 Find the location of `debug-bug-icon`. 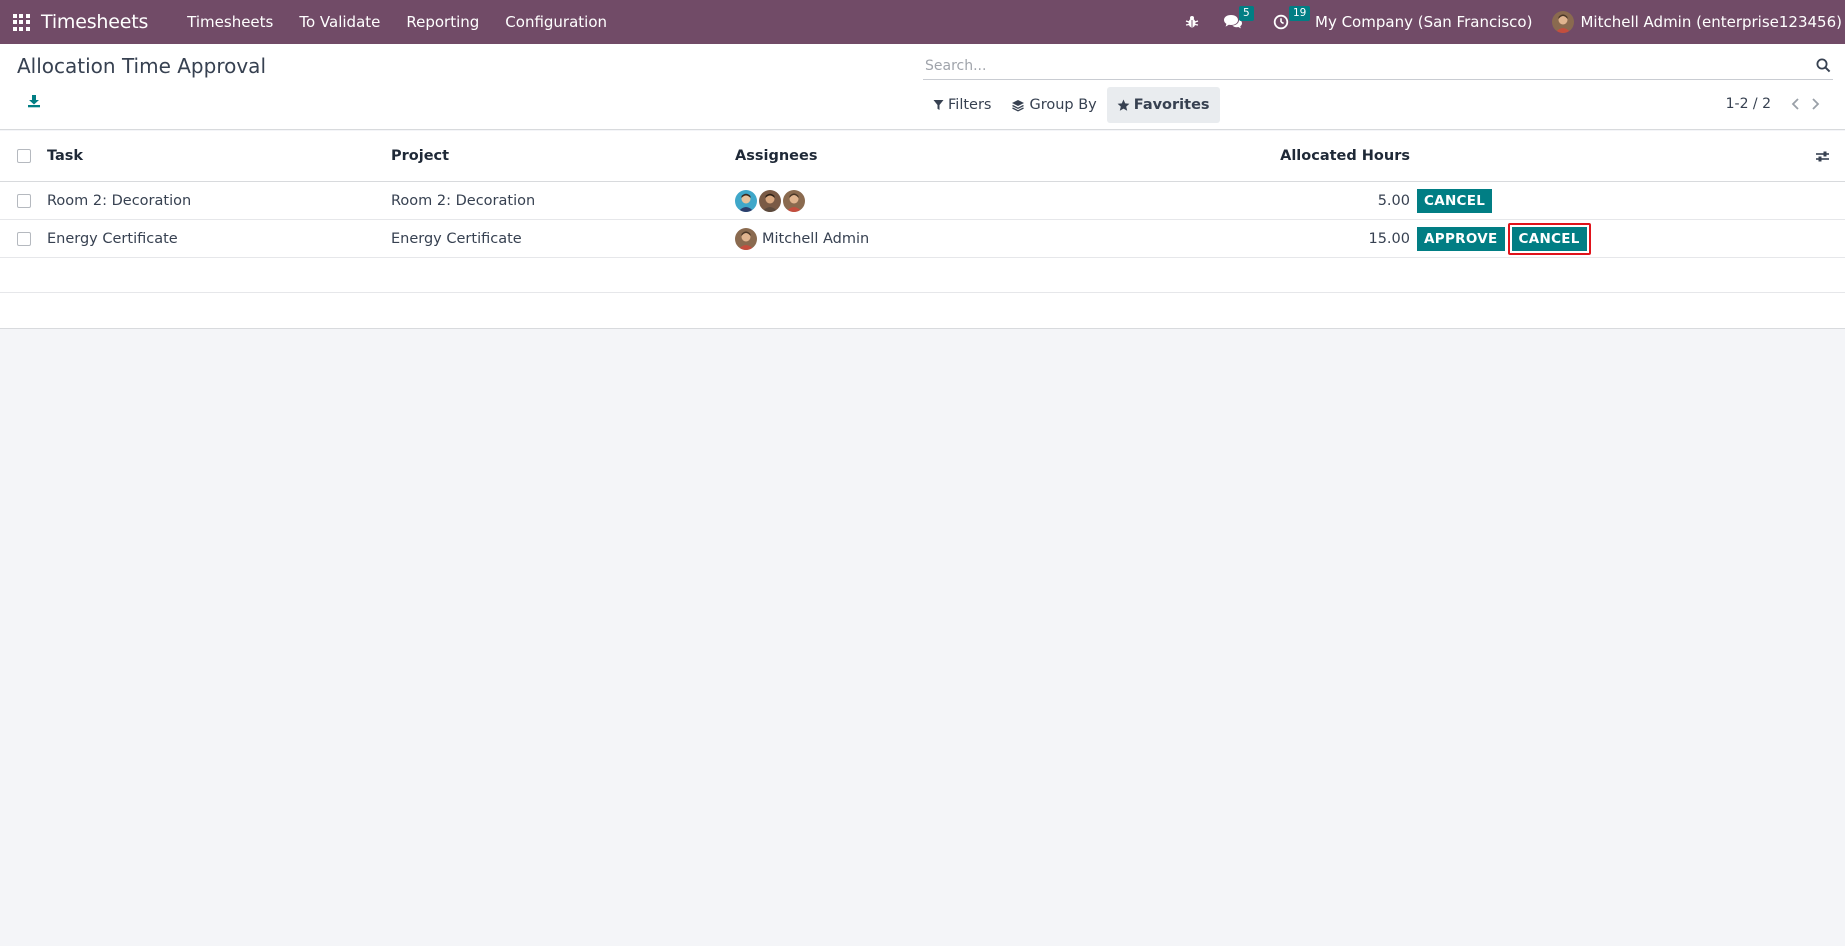

debug-bug-icon is located at coordinates (1192, 22).